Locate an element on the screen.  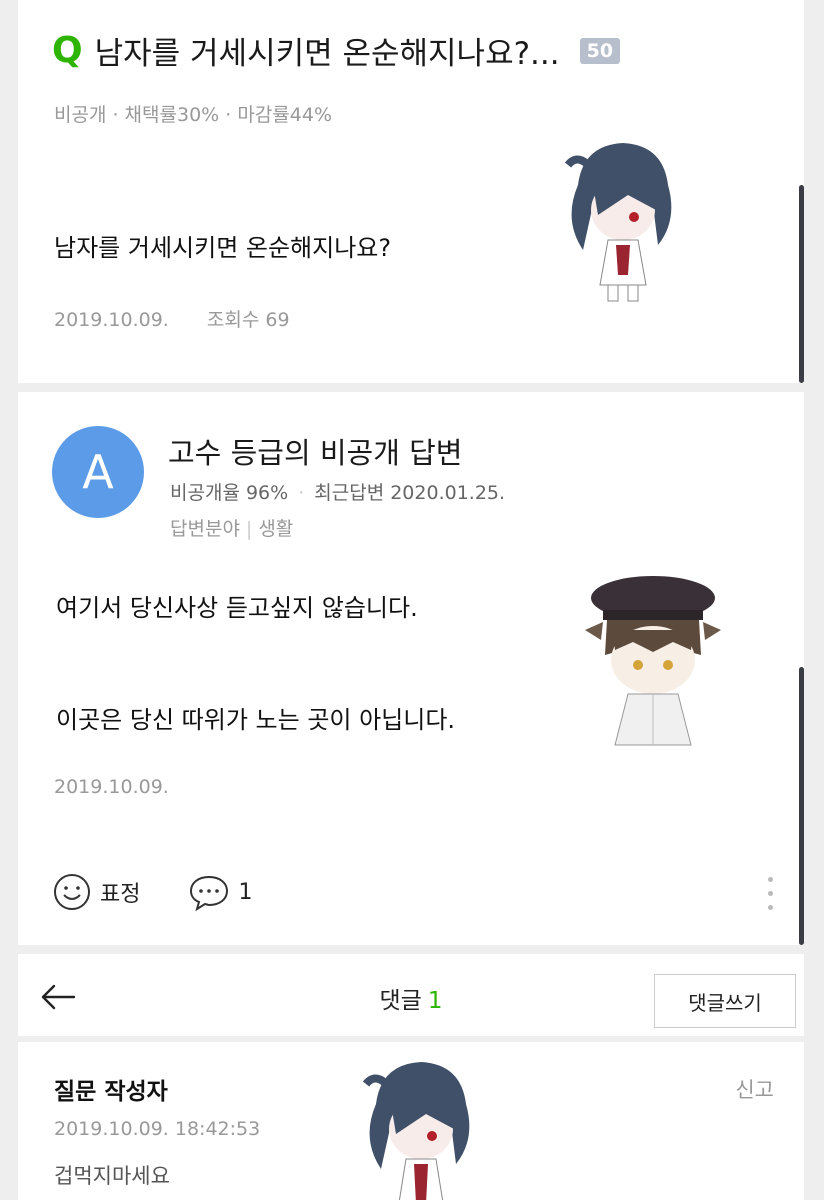
answer-field: 답변분야 | 생활 is located at coordinates (232, 529).